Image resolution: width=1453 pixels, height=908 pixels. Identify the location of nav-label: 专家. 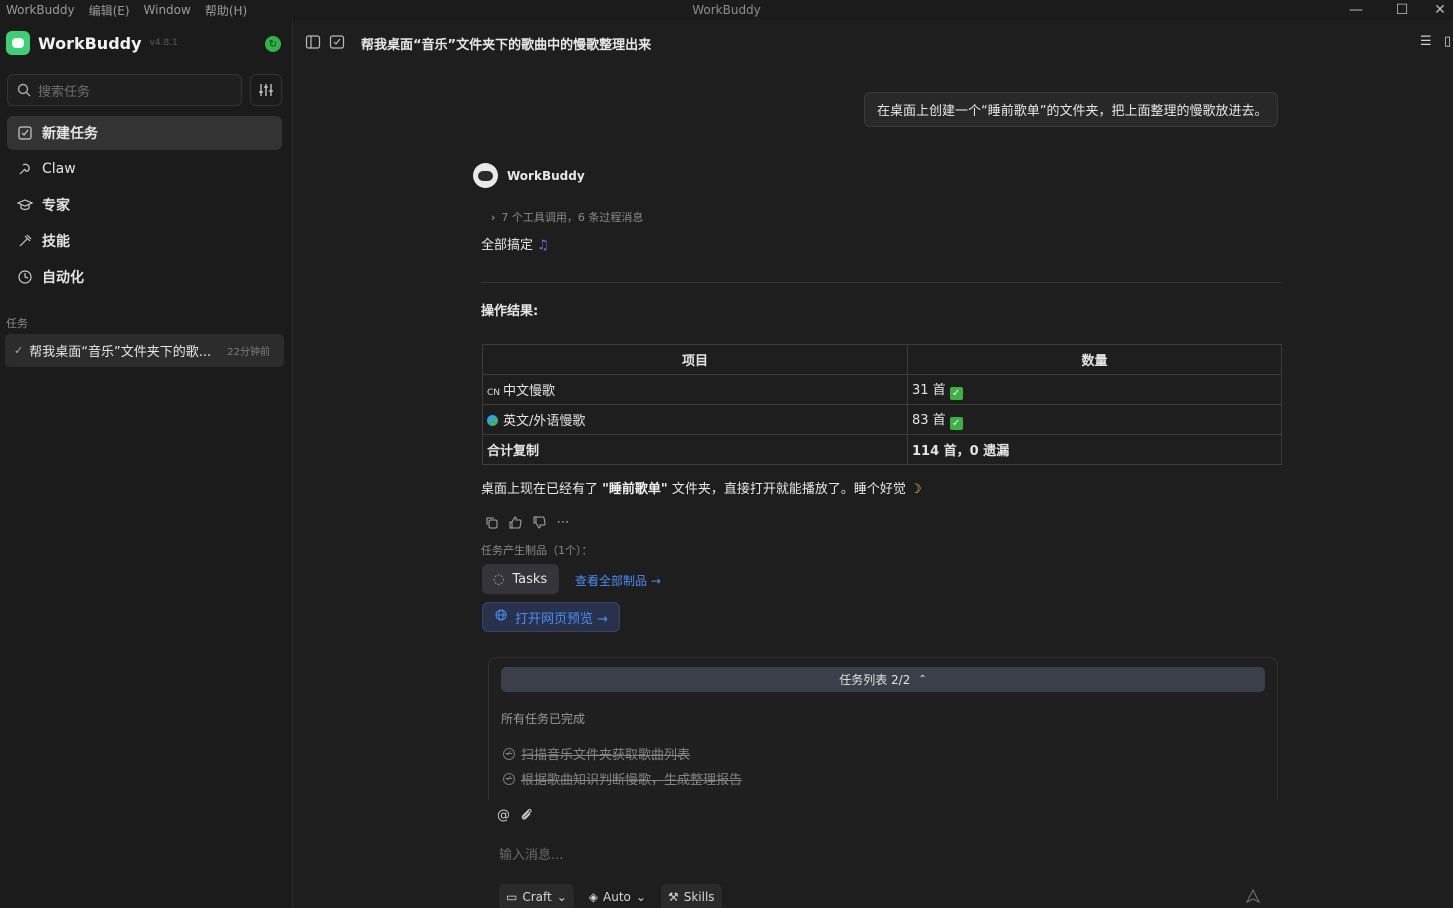
(56, 206).